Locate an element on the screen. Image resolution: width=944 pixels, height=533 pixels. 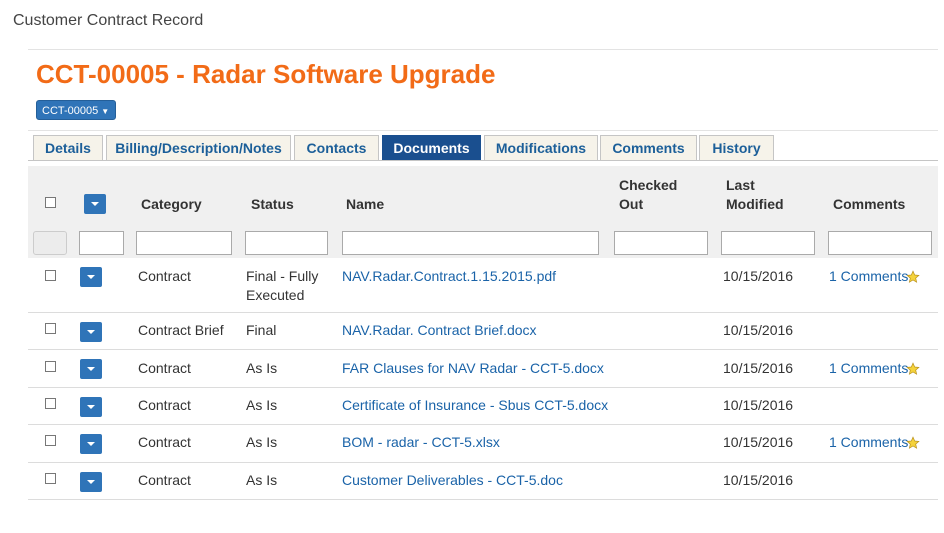
select-all-checkbox is located at coordinates (50, 202).